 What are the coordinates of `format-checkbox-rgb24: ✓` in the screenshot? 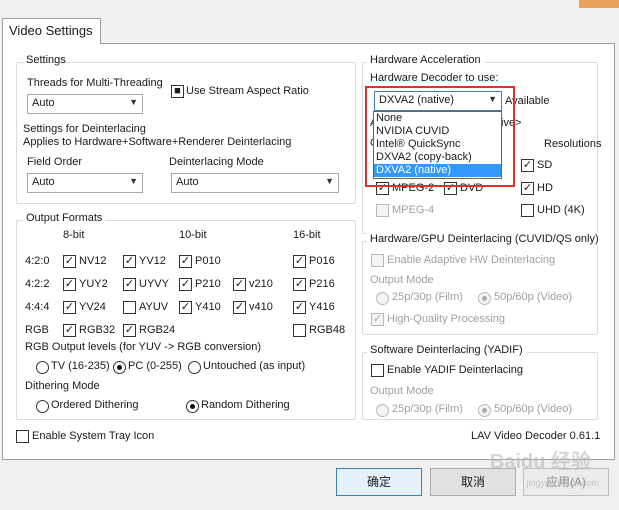 It's located at (129, 330).